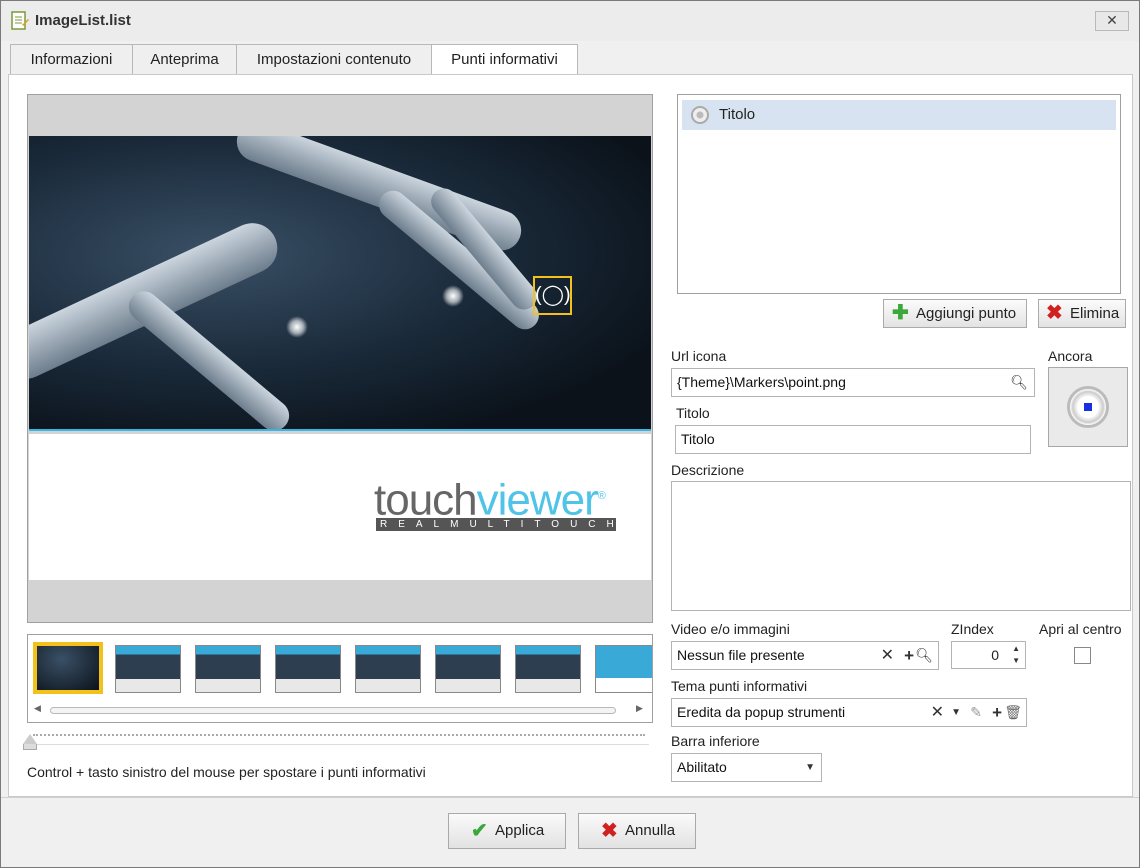  Describe the element at coordinates (746, 767) in the screenshot. I see `bottom-bar-select: Abilitato ▼` at that location.